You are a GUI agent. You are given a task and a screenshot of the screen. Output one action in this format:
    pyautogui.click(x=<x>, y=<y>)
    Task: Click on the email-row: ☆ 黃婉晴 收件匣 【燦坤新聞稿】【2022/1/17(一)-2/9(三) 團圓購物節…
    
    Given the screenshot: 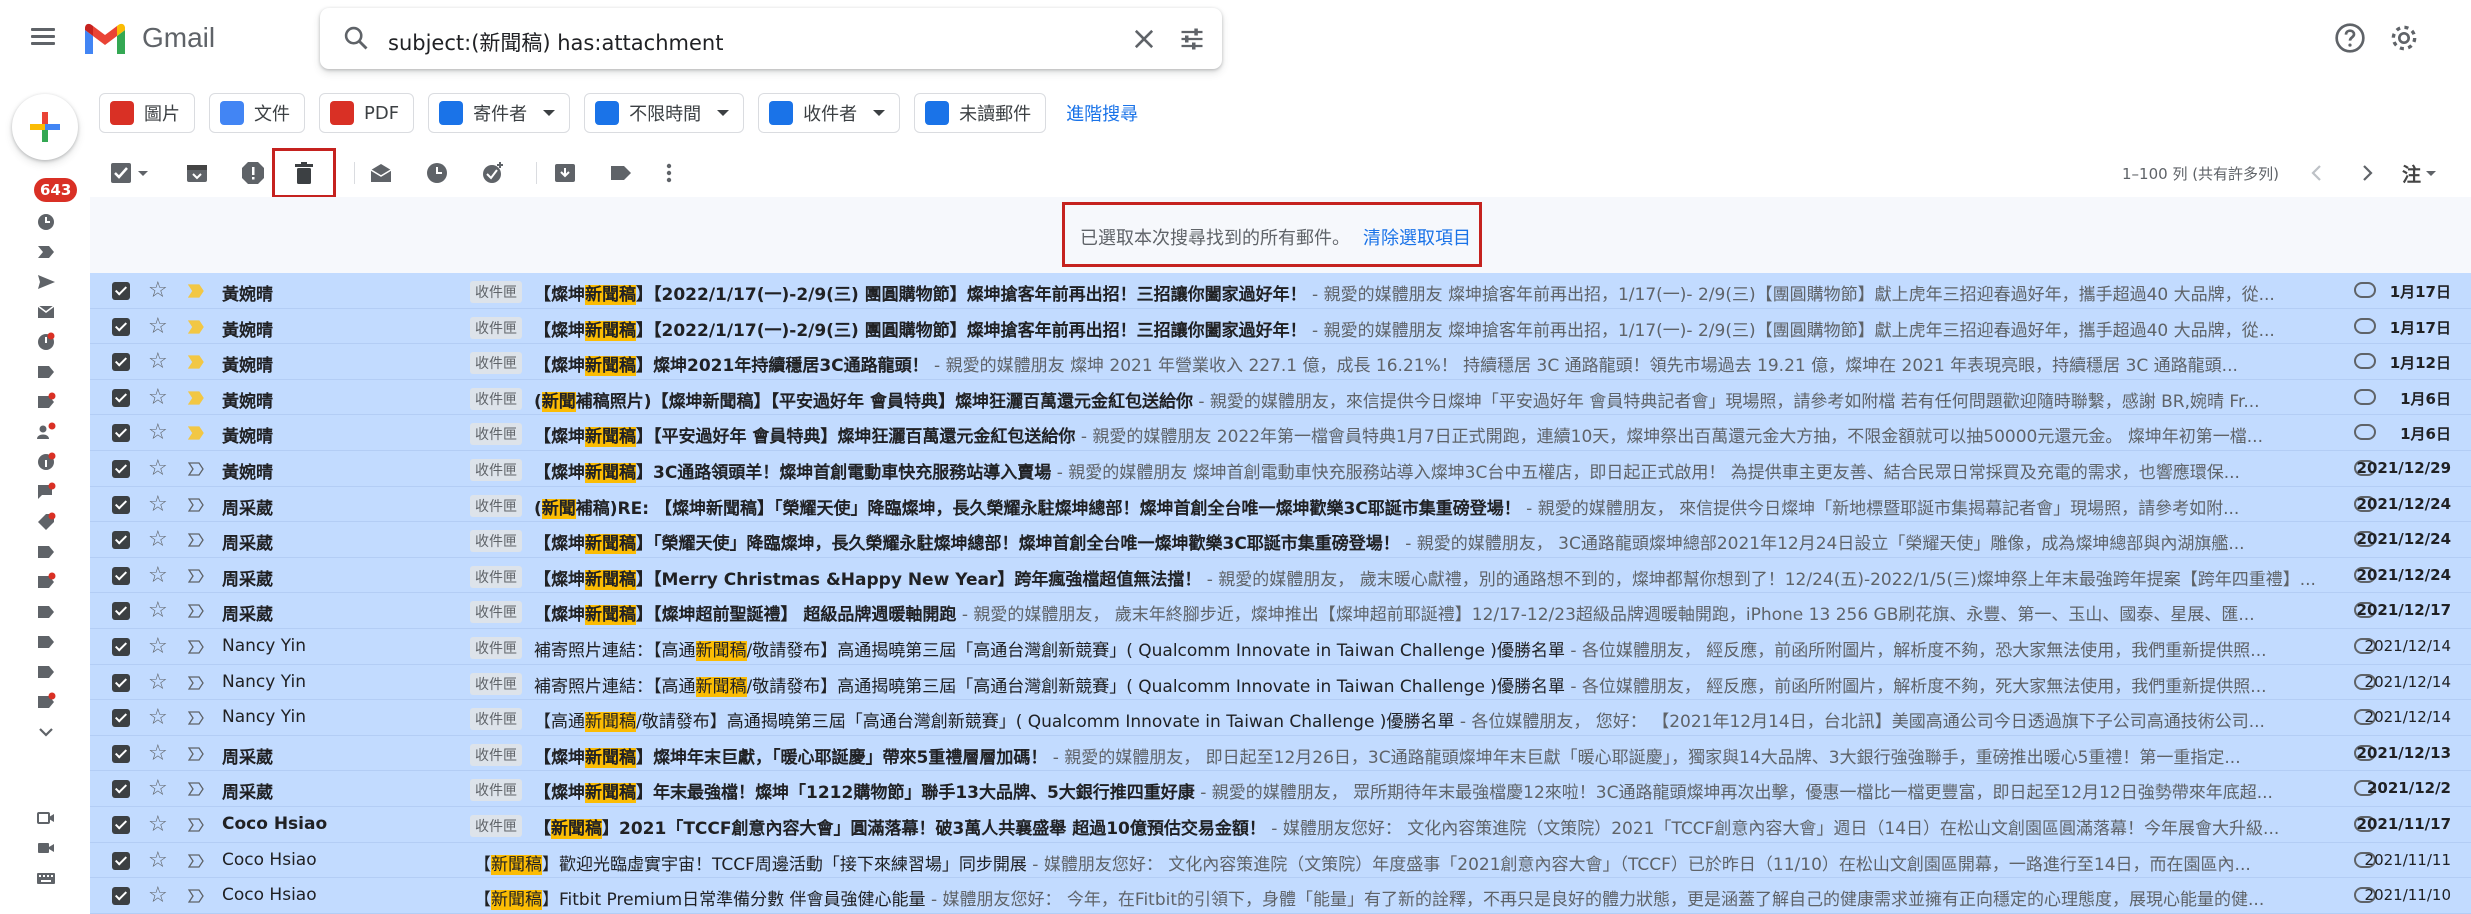 What is the action you would take?
    pyautogui.click(x=1280, y=291)
    